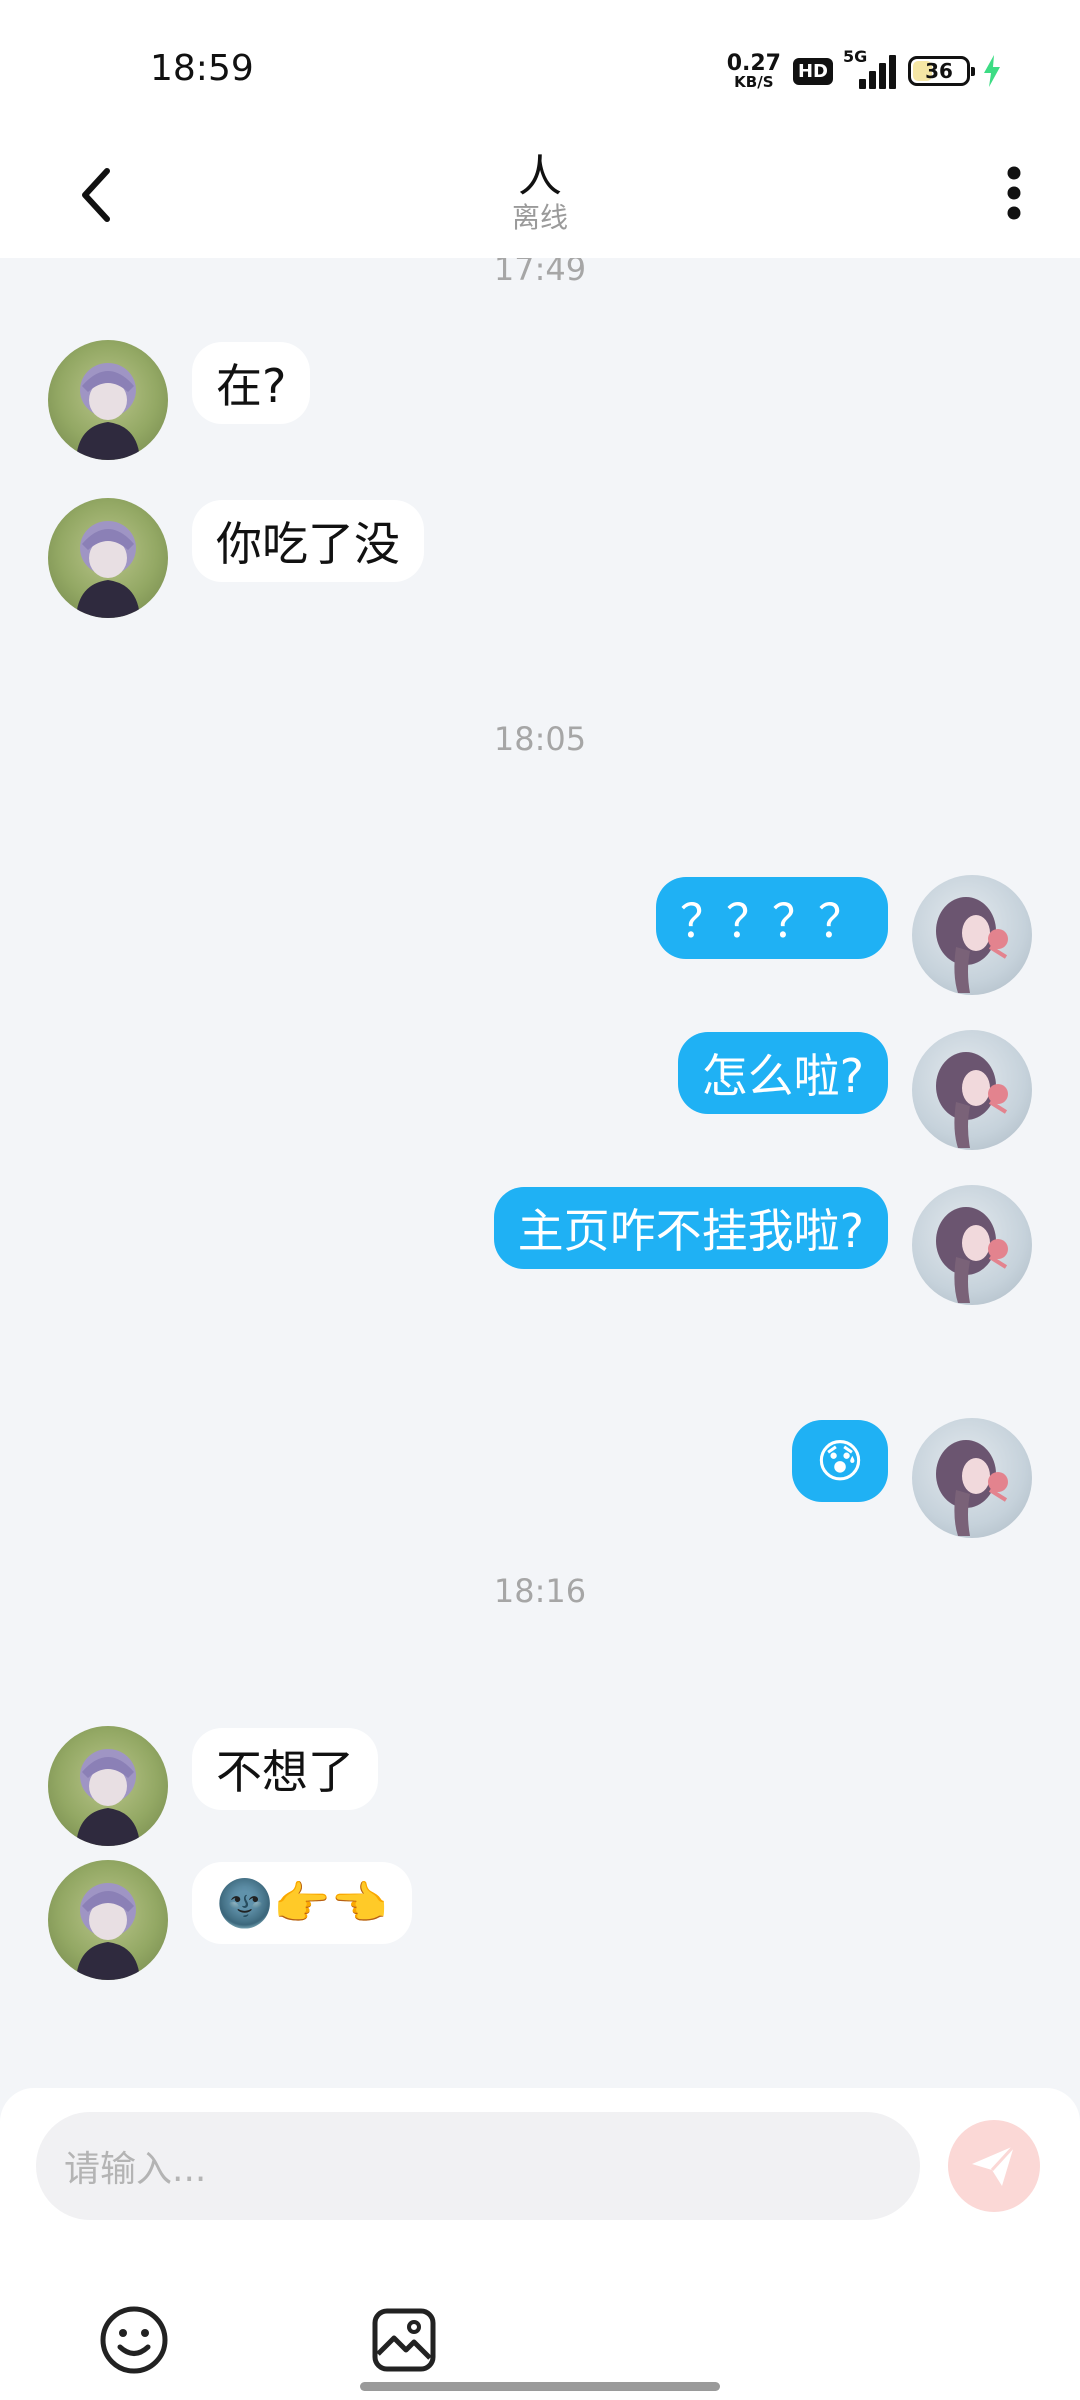 This screenshot has height=2400, width=1080. I want to click on more-vertical-icon, so click(1014, 193).